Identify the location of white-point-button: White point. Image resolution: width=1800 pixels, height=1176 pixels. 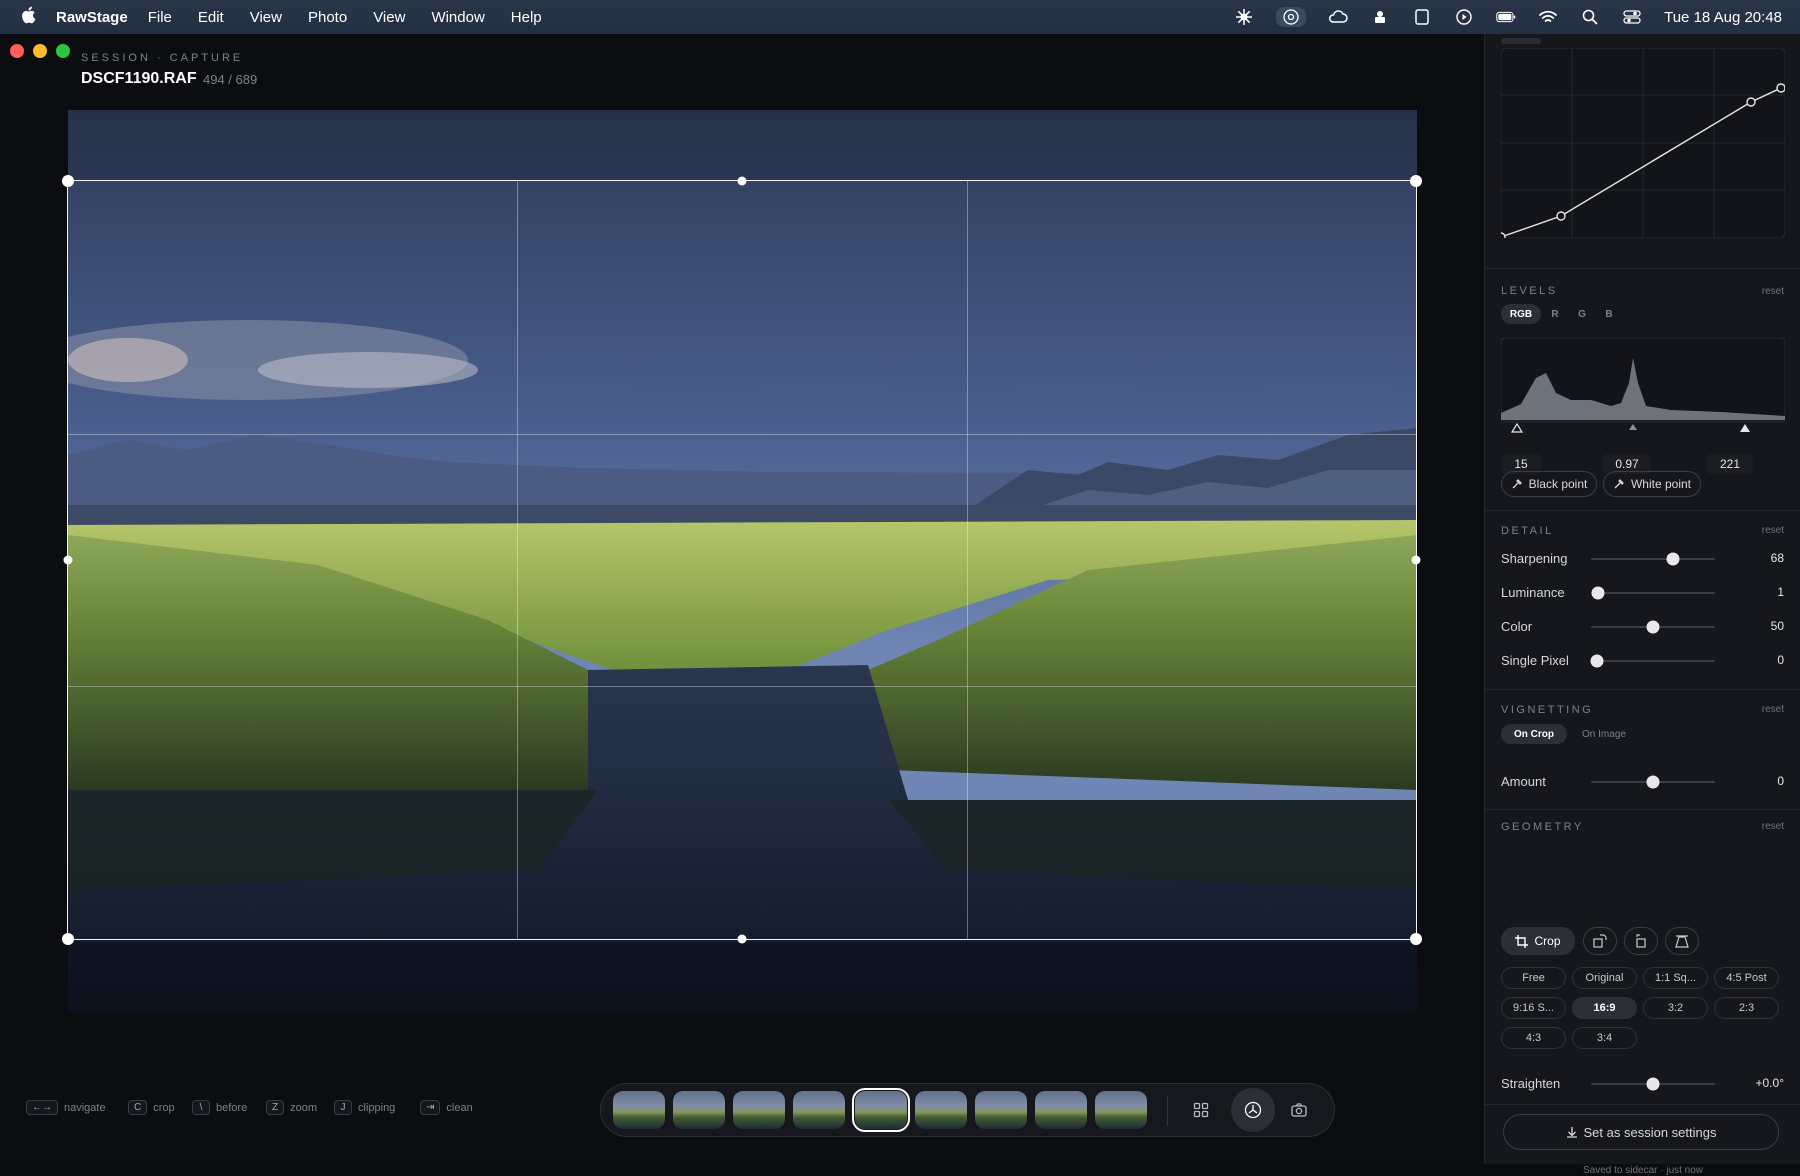
(1652, 484).